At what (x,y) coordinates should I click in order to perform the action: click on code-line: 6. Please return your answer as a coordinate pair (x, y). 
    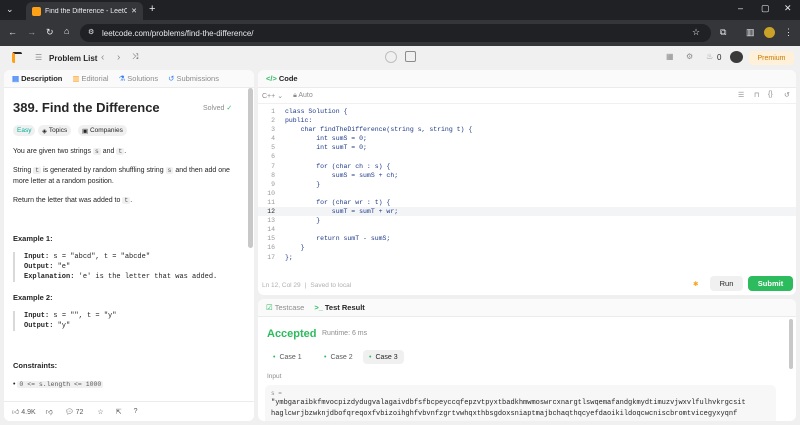
    Looking at the image, I should click on (273, 157).